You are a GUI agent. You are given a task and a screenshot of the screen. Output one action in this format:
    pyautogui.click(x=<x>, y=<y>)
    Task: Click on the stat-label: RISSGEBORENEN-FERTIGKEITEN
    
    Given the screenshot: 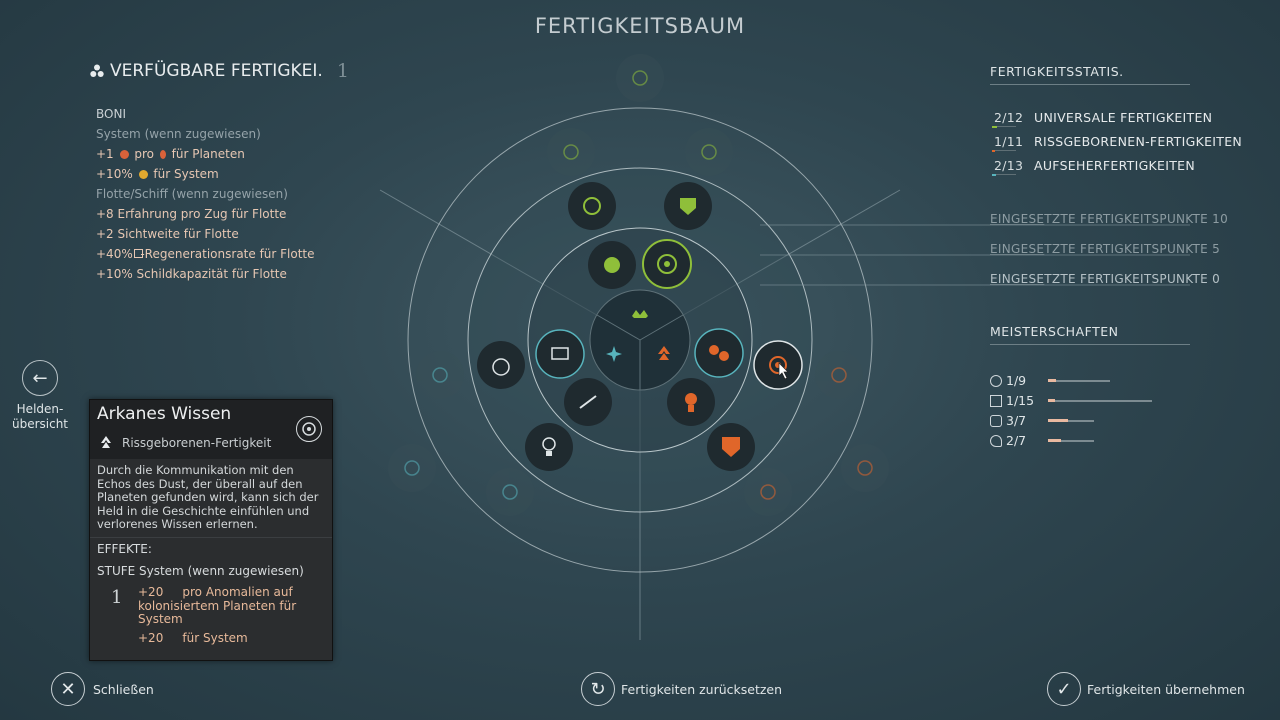 What is the action you would take?
    pyautogui.click(x=1138, y=141)
    